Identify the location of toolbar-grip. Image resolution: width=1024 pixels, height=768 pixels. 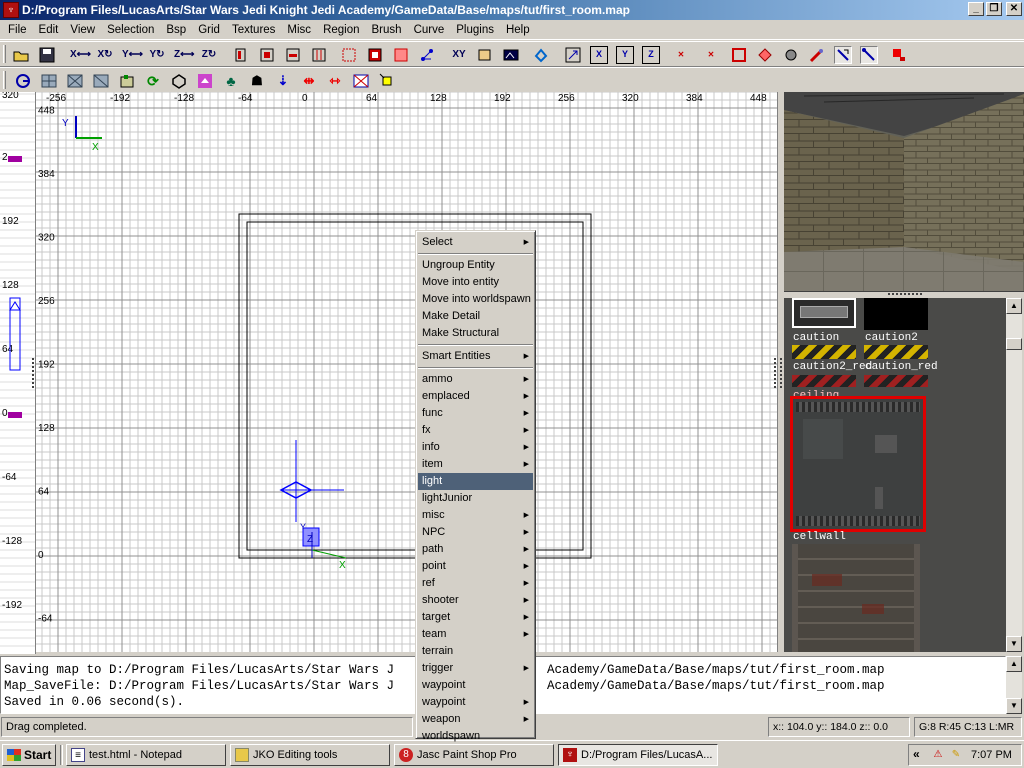
(4, 54).